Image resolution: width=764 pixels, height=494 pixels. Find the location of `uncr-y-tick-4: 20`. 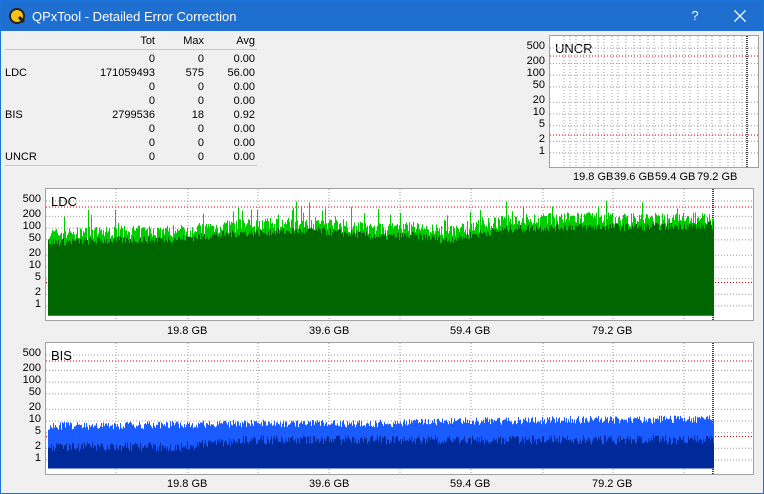

uncr-y-tick-4: 20 is located at coordinates (538, 100).